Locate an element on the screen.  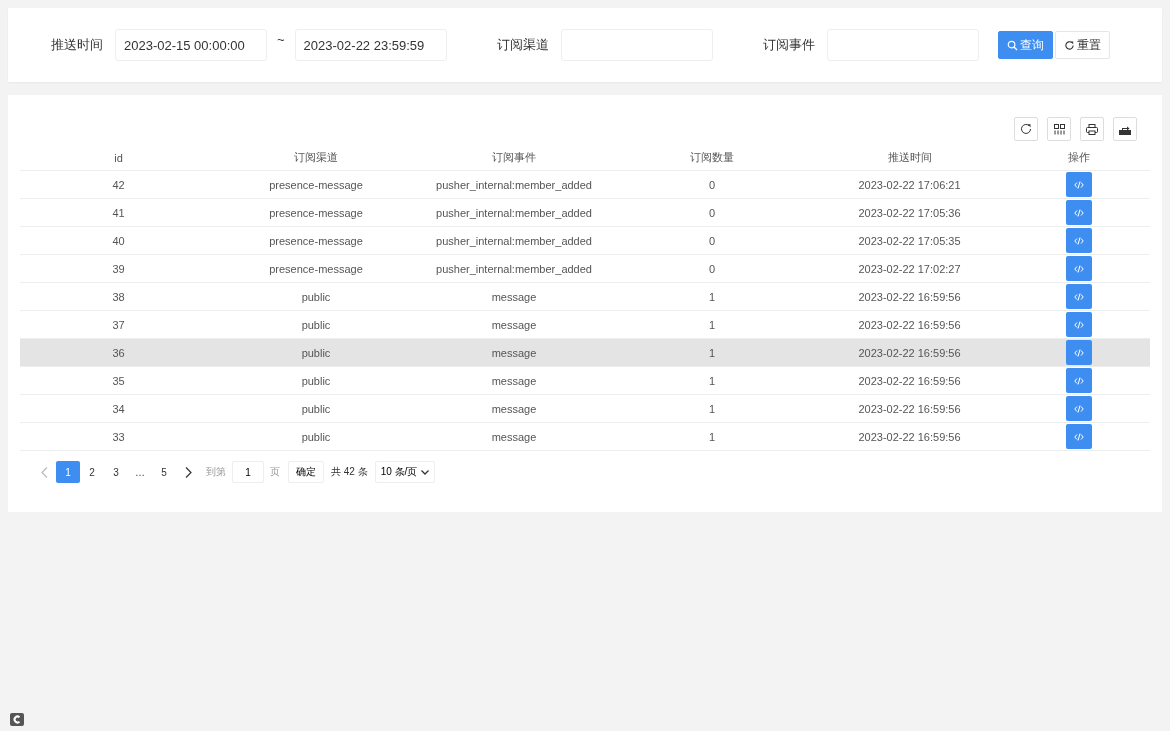
print-button is located at coordinates (1092, 129).